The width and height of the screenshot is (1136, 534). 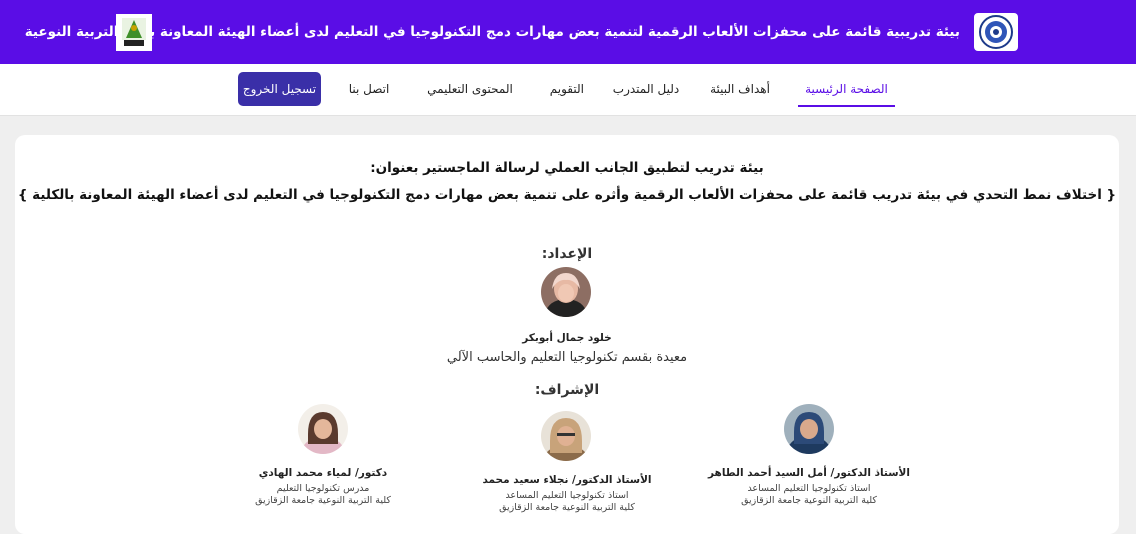 I want to click on supervisor-3-name: دكتور/ لمياء محمد الهادي, so click(x=323, y=473).